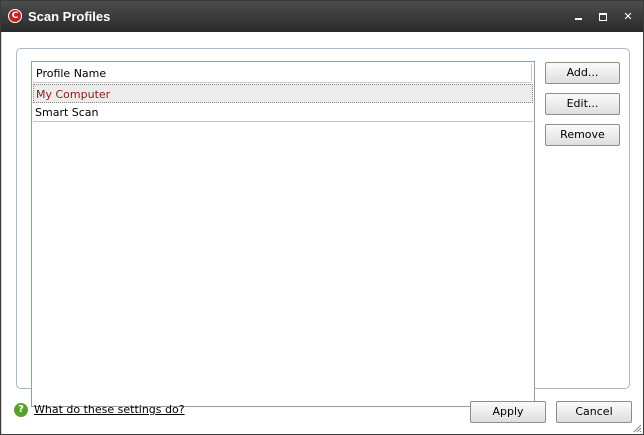  Describe the element at coordinates (15, 16) in the screenshot. I see `app-logo-icon: C` at that location.